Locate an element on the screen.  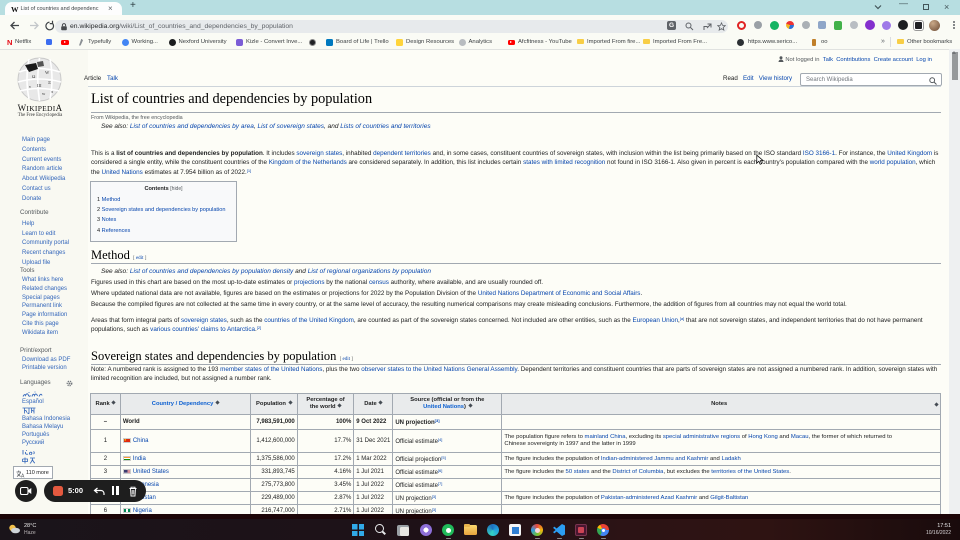
svg-text: ν is located at coordinates (30, 86).